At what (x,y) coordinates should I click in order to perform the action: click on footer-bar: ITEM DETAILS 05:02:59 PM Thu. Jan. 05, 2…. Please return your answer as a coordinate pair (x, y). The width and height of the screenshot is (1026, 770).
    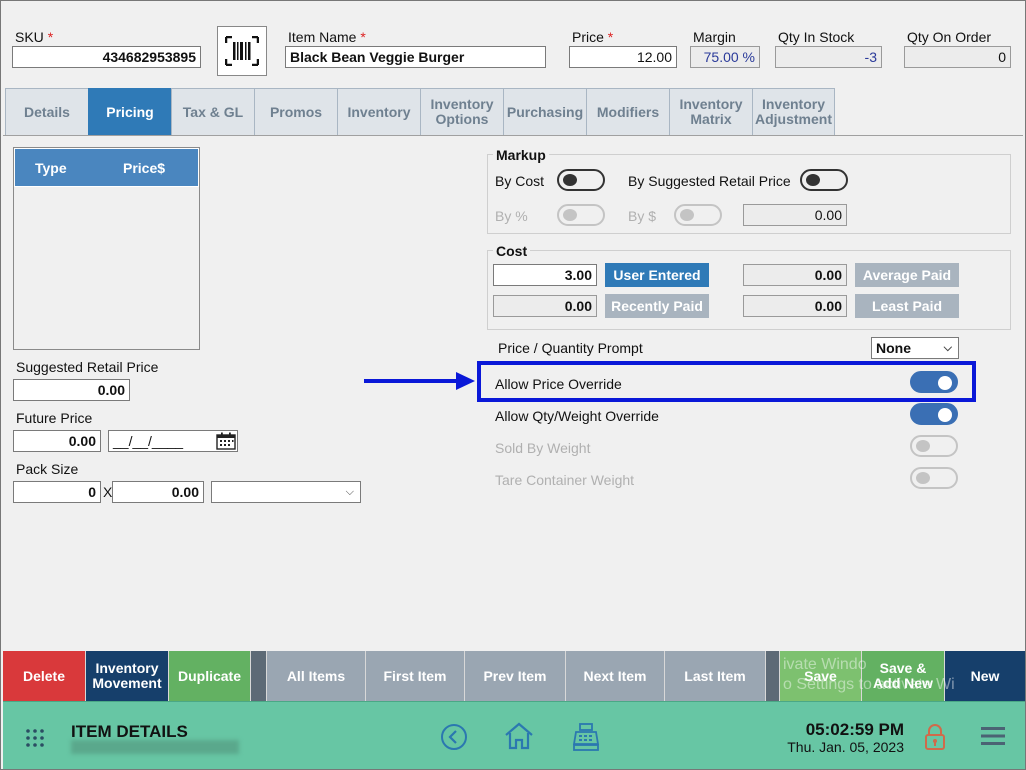
    Looking at the image, I should click on (514, 735).